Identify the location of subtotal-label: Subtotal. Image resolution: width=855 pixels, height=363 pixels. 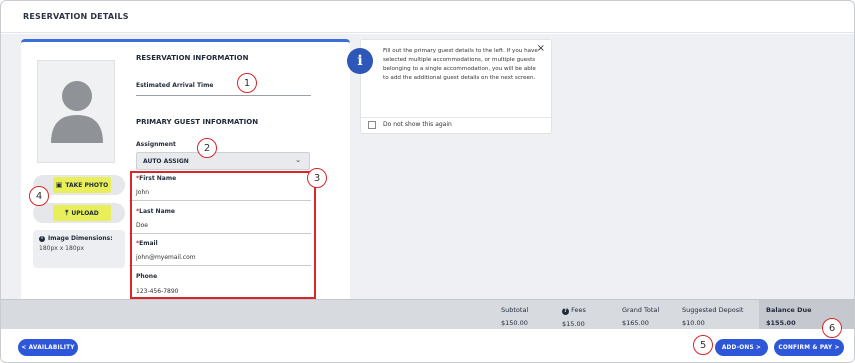
(515, 310).